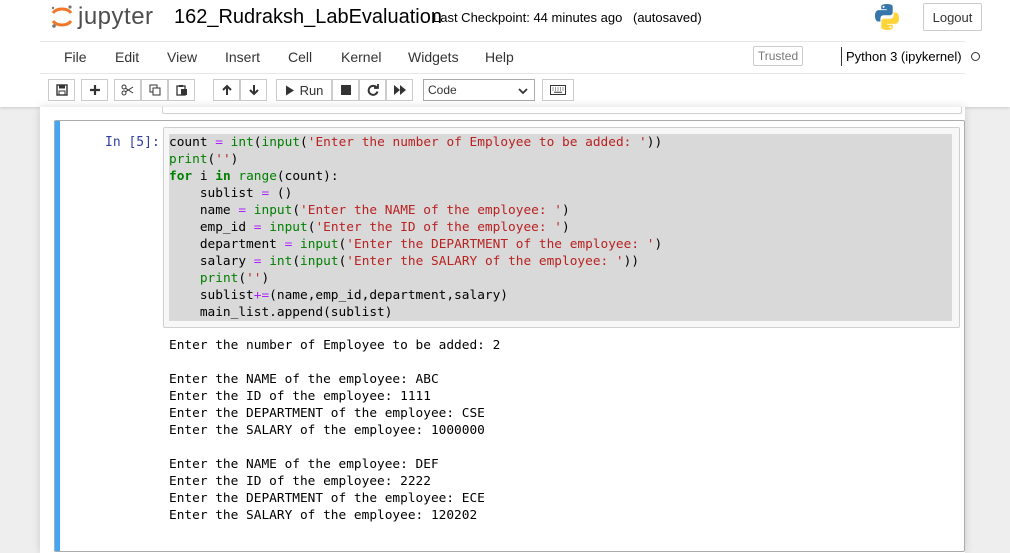 The height and width of the screenshot is (553, 1010). I want to click on insert-cell-button, so click(94, 90).